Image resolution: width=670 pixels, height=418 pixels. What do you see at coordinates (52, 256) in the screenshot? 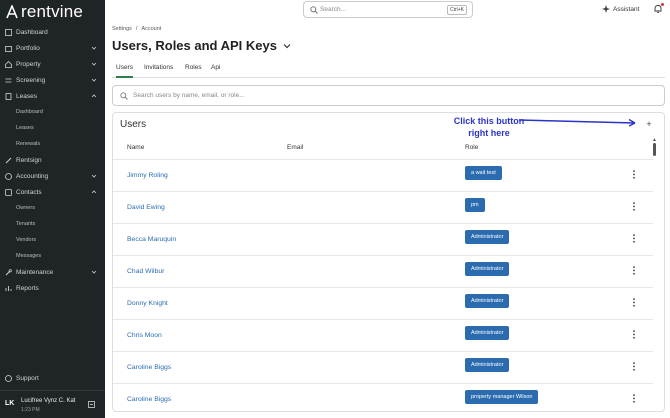
I see `sidebar-subitem-messages: Messages` at bounding box center [52, 256].